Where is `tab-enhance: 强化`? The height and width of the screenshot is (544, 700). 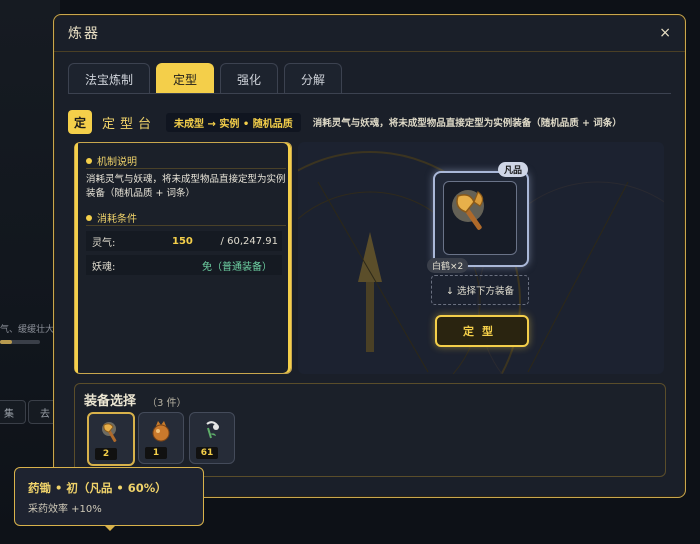
tab-enhance: 强化 is located at coordinates (249, 78).